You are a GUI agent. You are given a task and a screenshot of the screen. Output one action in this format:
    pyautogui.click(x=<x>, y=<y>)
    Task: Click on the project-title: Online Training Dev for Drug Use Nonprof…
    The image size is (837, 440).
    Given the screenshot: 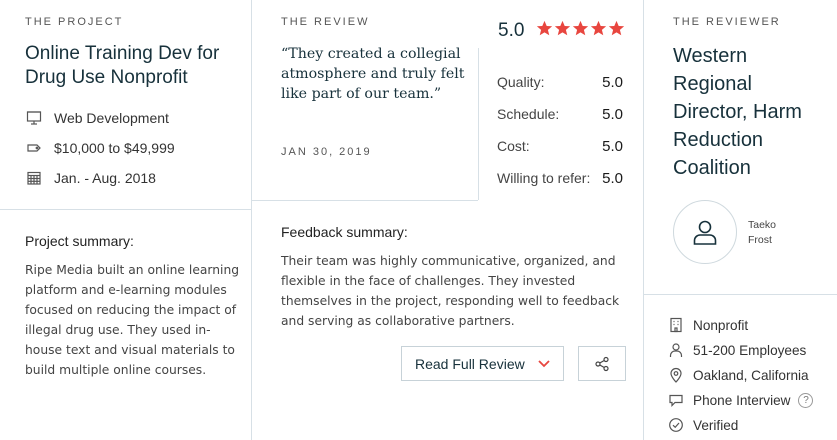 What is the action you would take?
    pyautogui.click(x=122, y=65)
    